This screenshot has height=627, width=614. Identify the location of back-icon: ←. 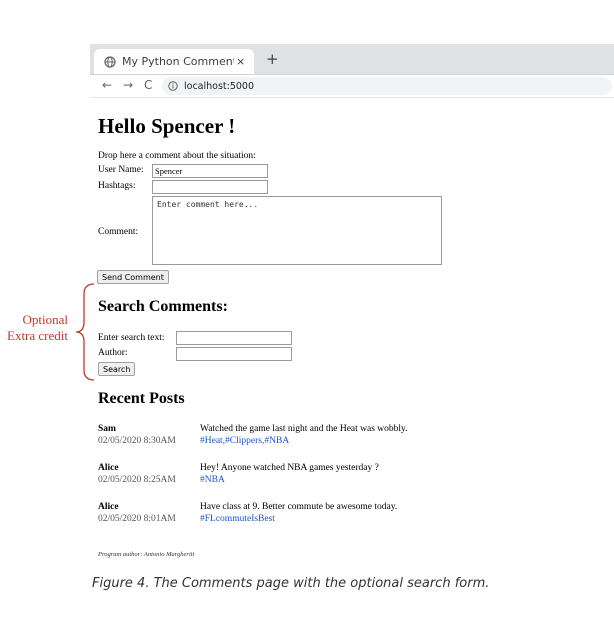
(107, 85).